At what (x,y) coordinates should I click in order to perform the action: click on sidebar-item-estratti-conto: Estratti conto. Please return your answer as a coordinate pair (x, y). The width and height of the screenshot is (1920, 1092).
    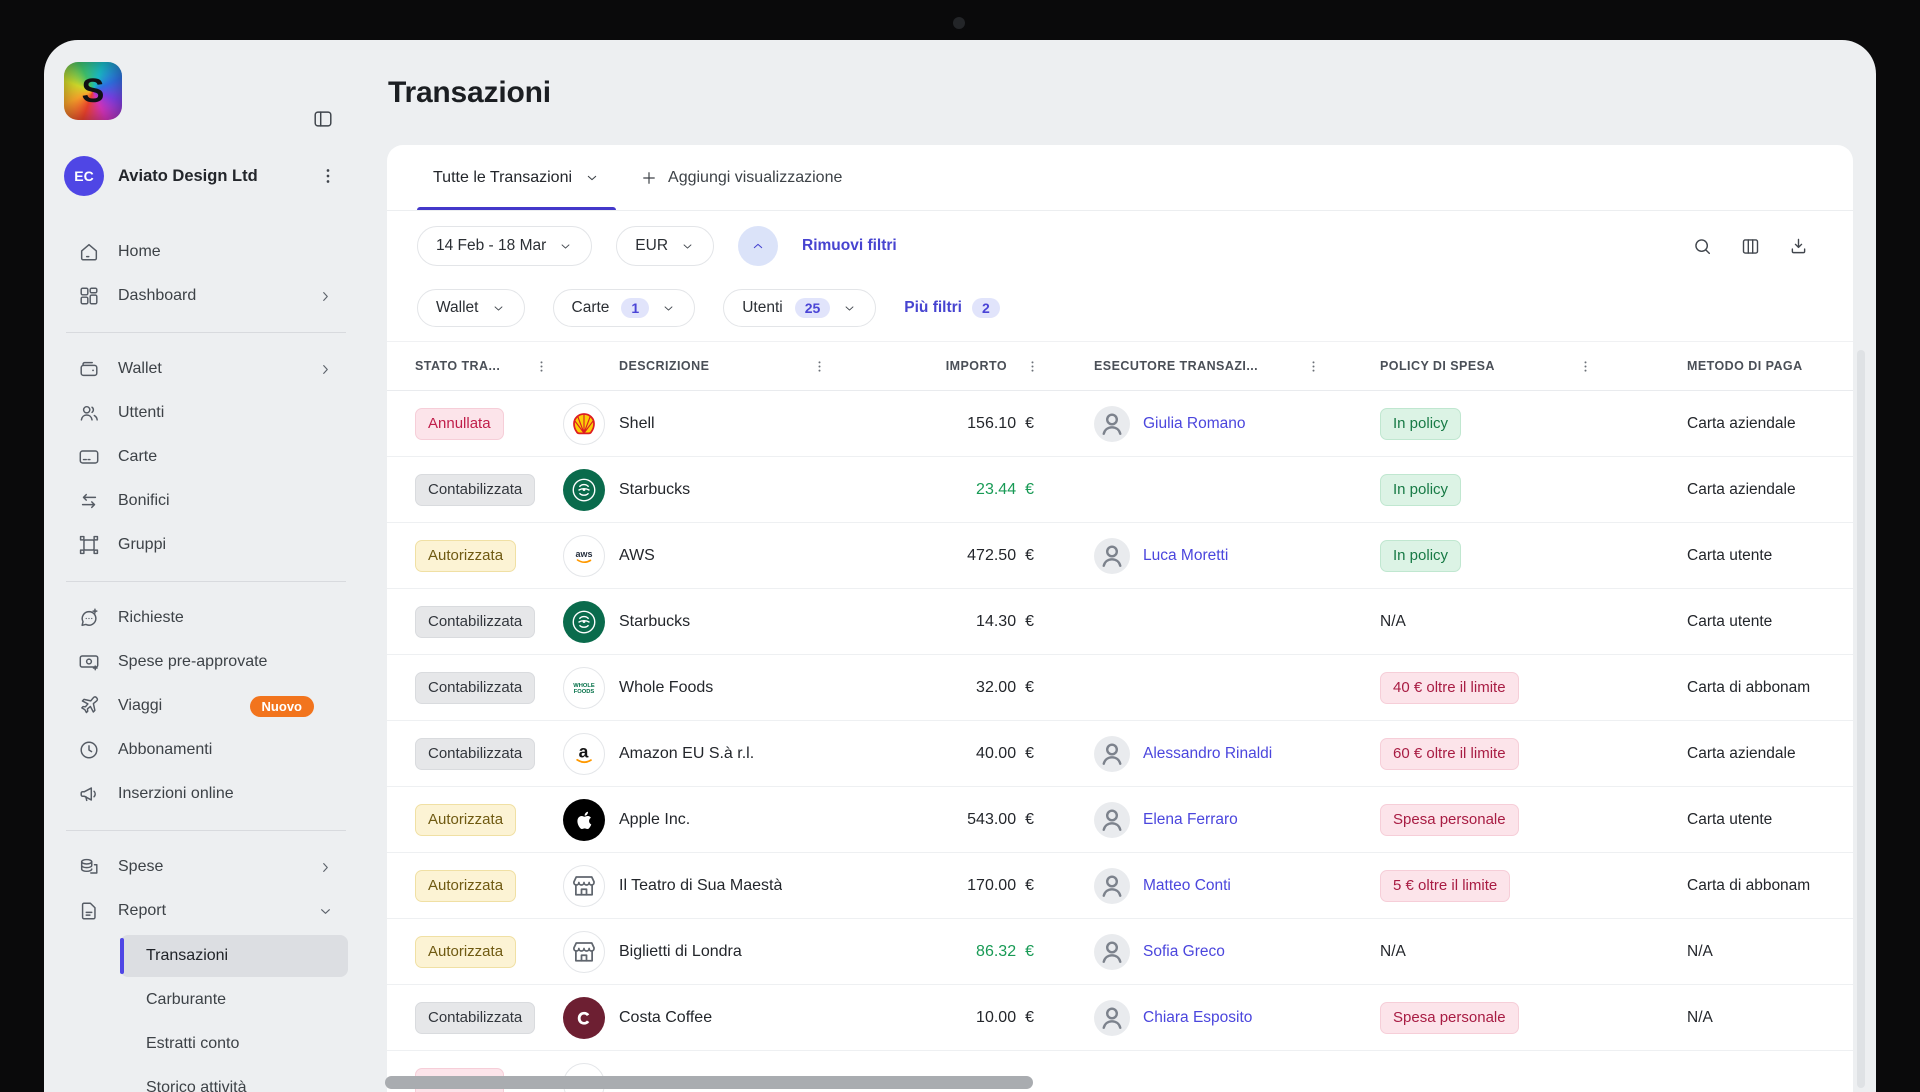
    Looking at the image, I should click on (234, 1044).